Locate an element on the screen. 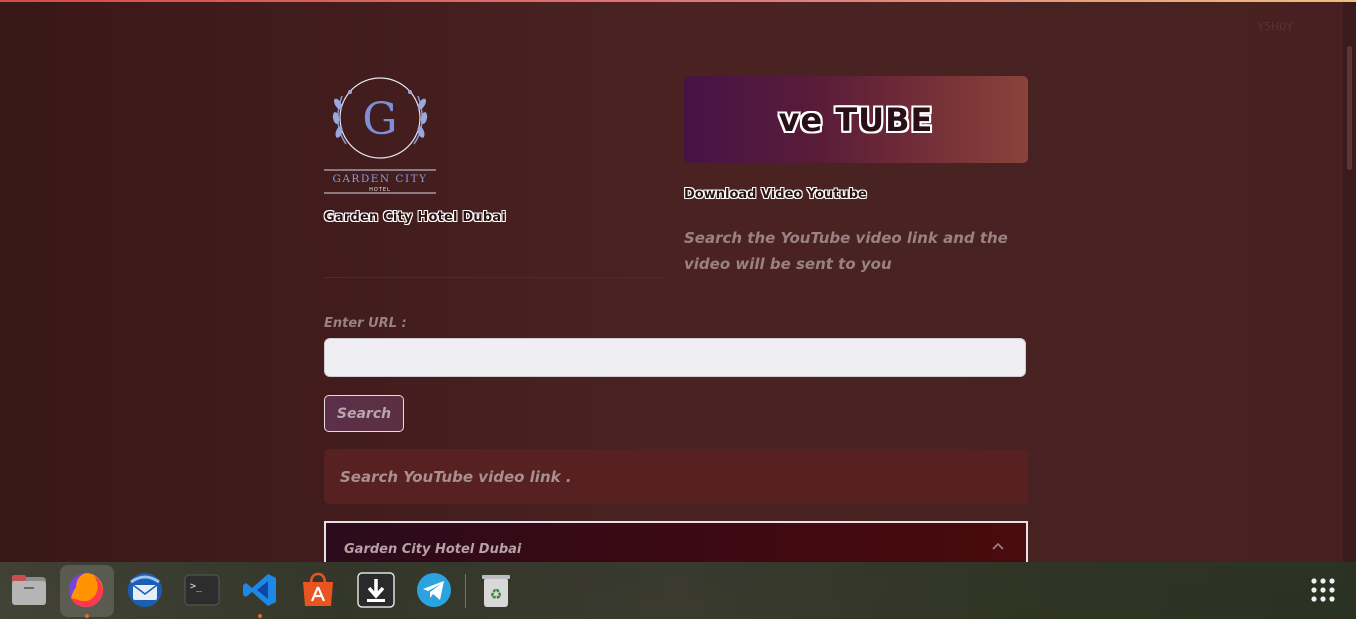 The height and width of the screenshot is (619, 1356). brand-subtitle: Download Video Youtube is located at coordinates (775, 194).